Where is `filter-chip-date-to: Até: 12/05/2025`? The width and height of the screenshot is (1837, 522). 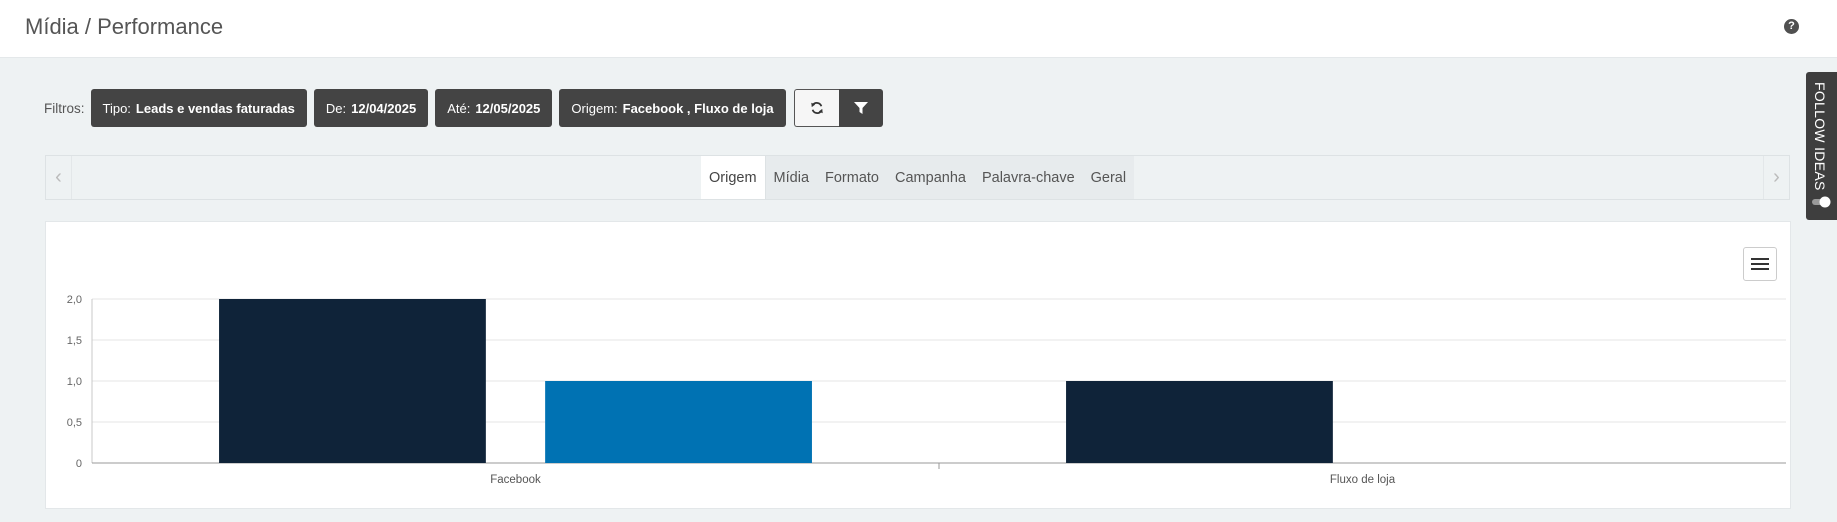
filter-chip-date-to: Até: 12/05/2025 is located at coordinates (494, 108).